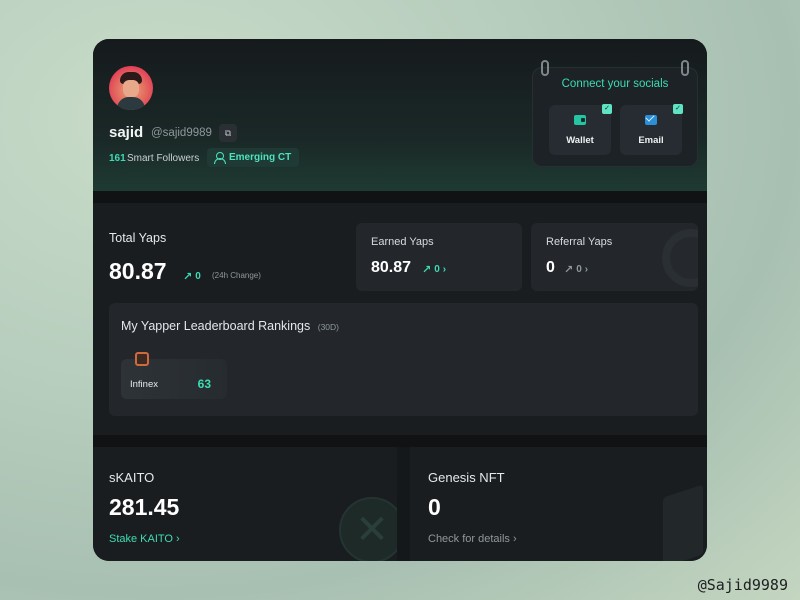  What do you see at coordinates (138, 271) in the screenshot?
I see `total-yaps-value: 80.87` at bounding box center [138, 271].